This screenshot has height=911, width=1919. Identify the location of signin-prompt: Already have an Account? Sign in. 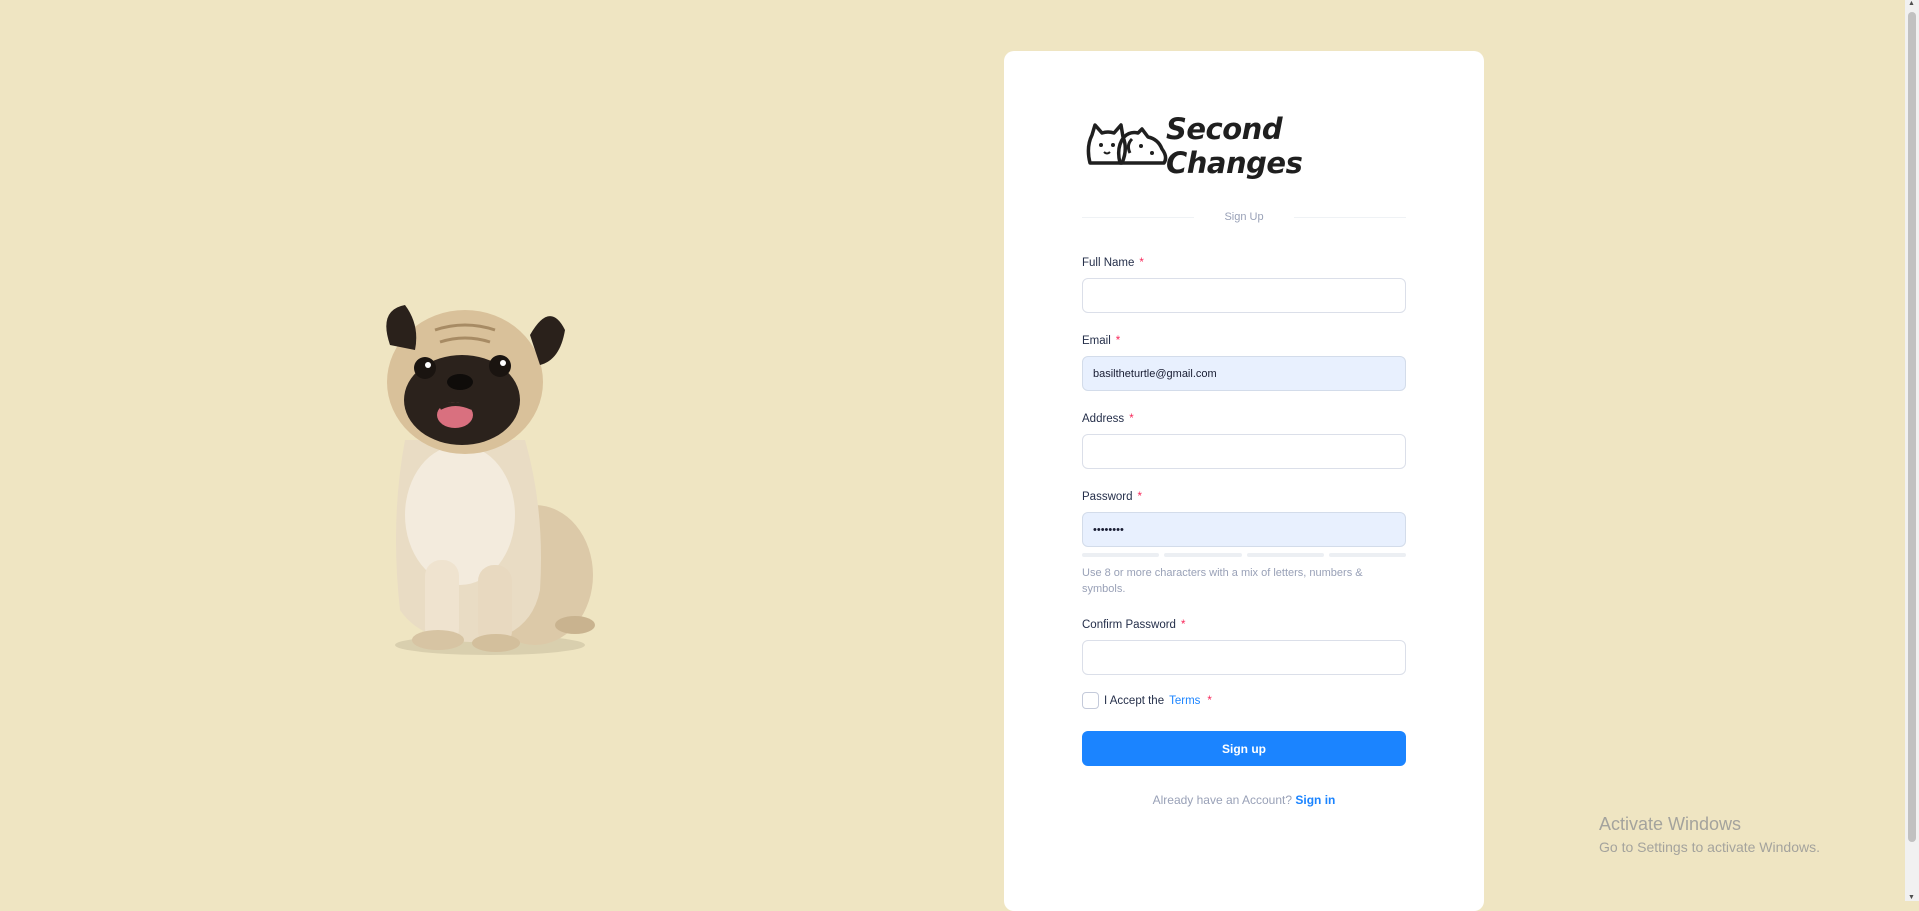
(1244, 800).